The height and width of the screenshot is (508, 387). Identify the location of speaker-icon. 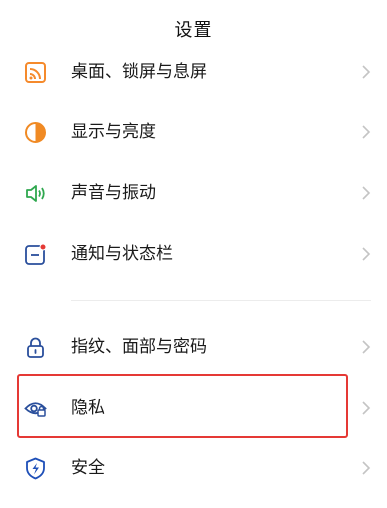
(35, 193).